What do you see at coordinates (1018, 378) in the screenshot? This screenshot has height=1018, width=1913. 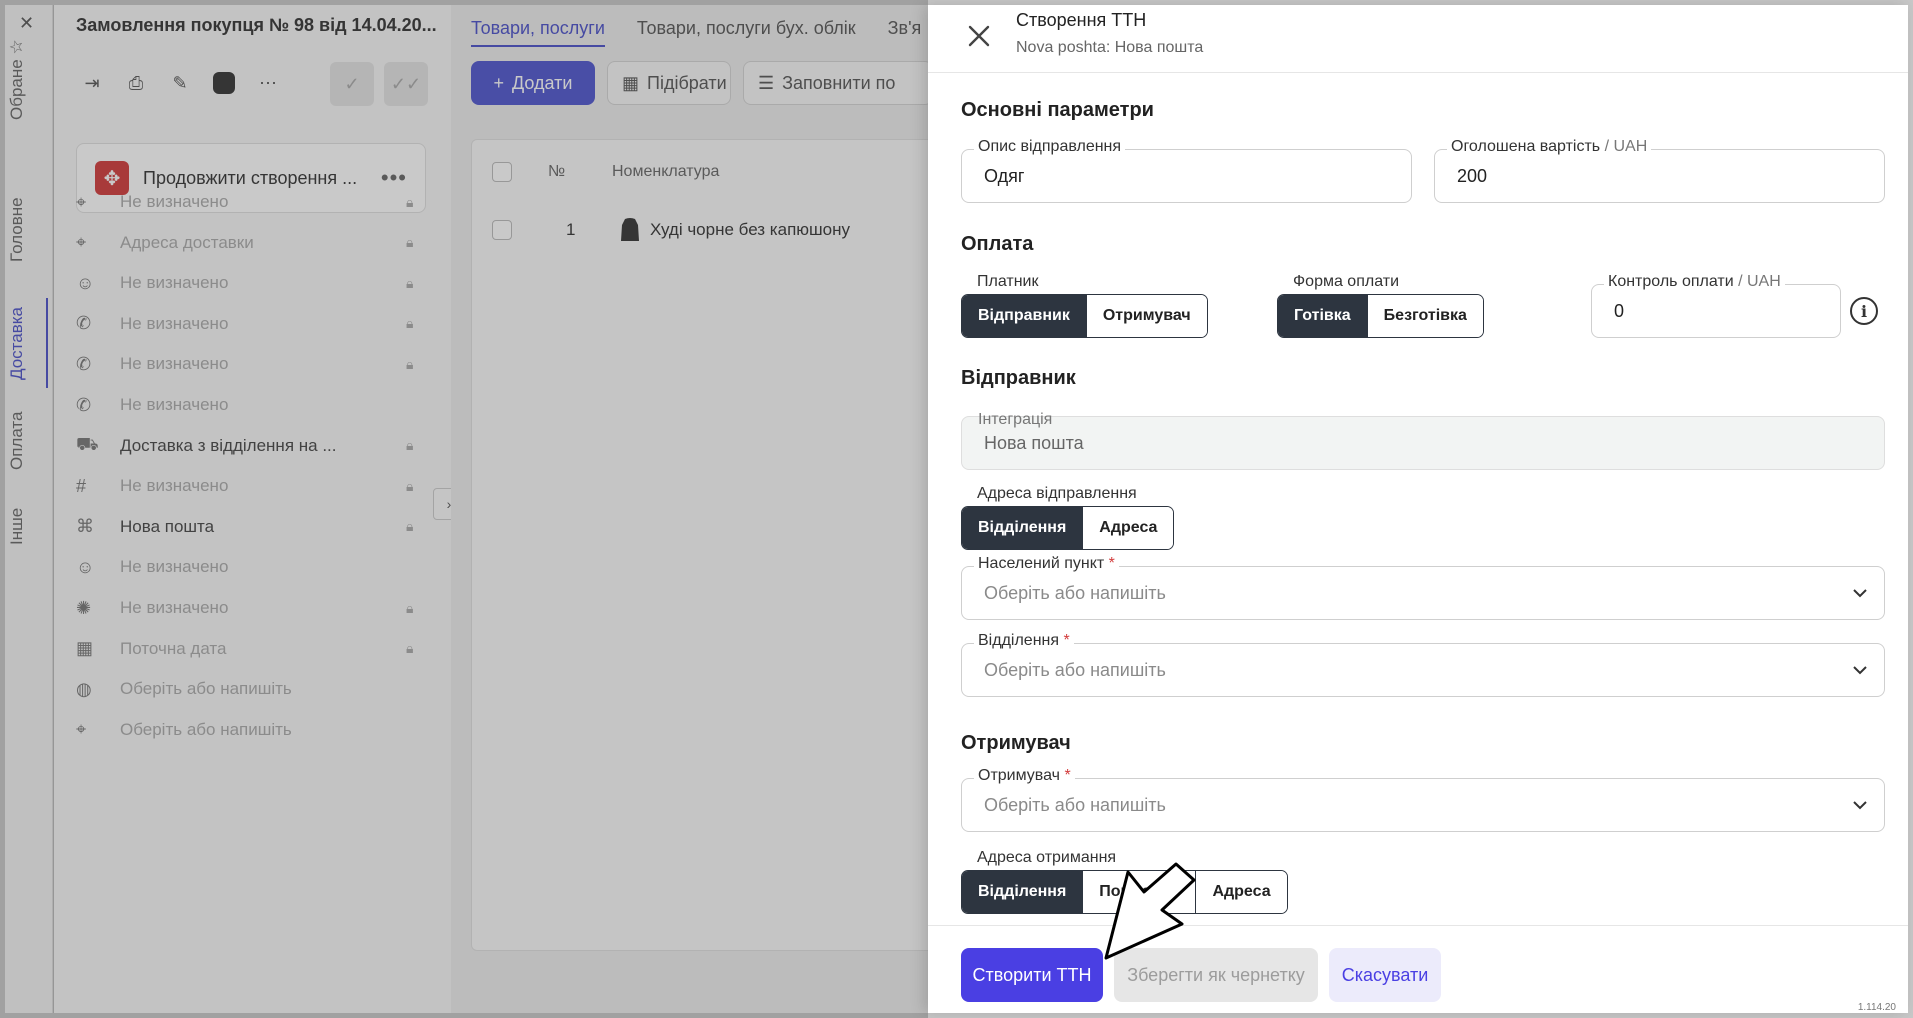 I see `section-title-sender: Відправник` at bounding box center [1018, 378].